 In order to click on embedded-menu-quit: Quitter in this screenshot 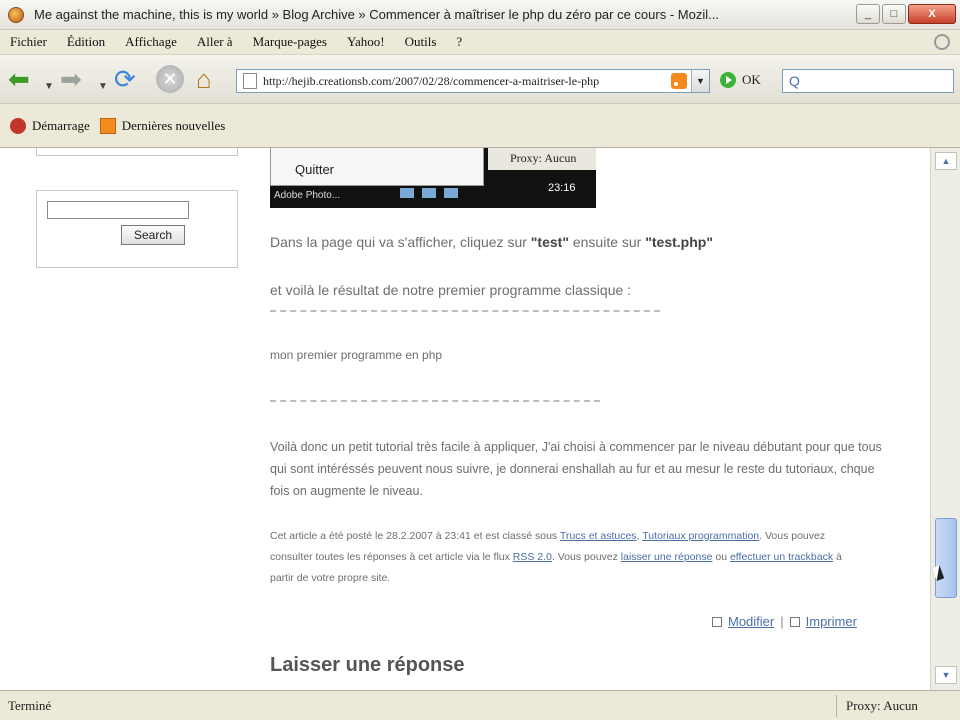, I will do `click(315, 169)`.